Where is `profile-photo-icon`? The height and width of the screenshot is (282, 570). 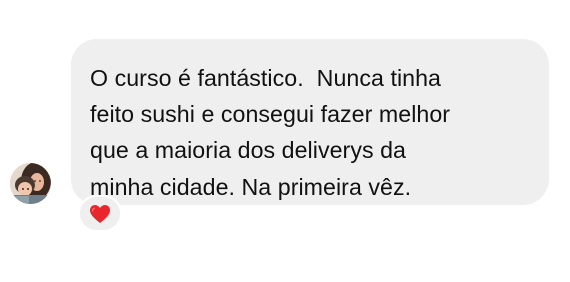 profile-photo-icon is located at coordinates (30, 183).